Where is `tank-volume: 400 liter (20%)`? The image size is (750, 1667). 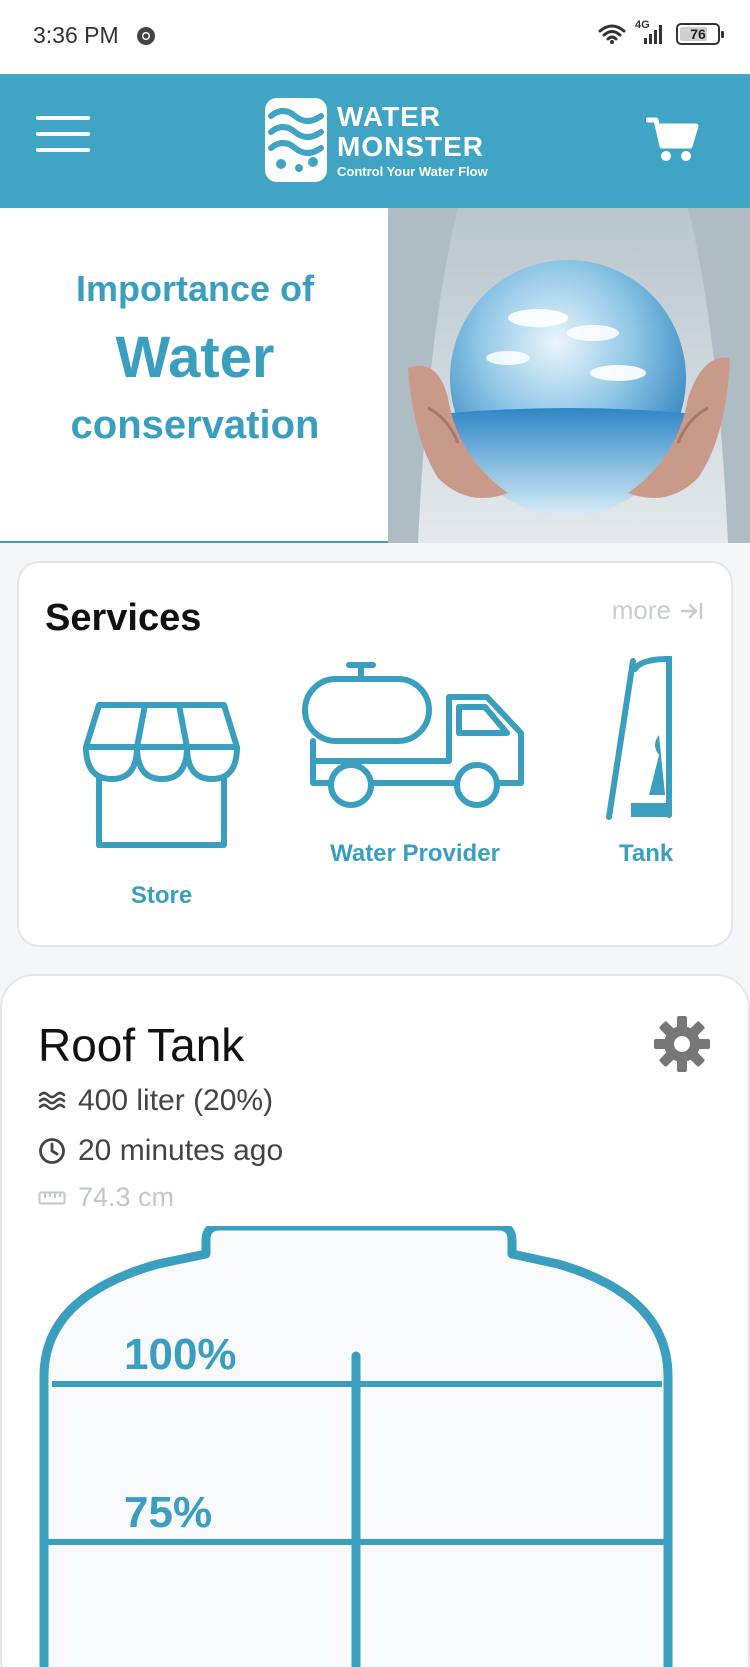 tank-volume: 400 liter (20%) is located at coordinates (176, 1100).